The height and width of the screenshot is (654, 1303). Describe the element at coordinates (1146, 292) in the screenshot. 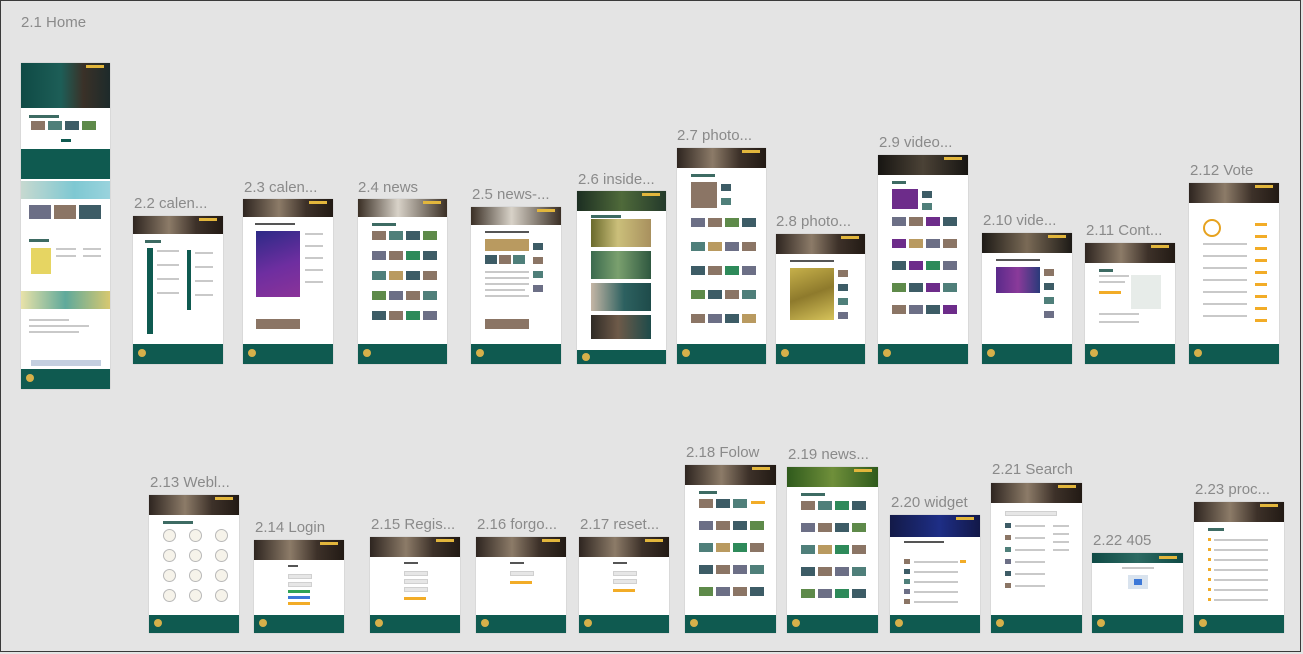

I see `contact-map` at that location.